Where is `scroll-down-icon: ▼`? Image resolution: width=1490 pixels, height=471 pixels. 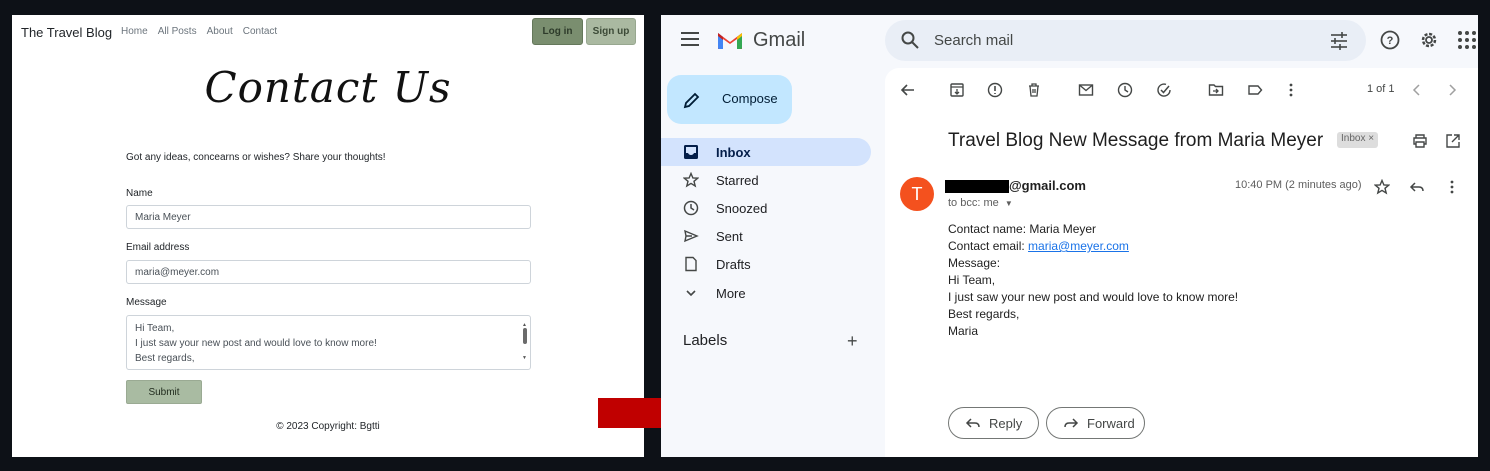 scroll-down-icon: ▼ is located at coordinates (524, 358).